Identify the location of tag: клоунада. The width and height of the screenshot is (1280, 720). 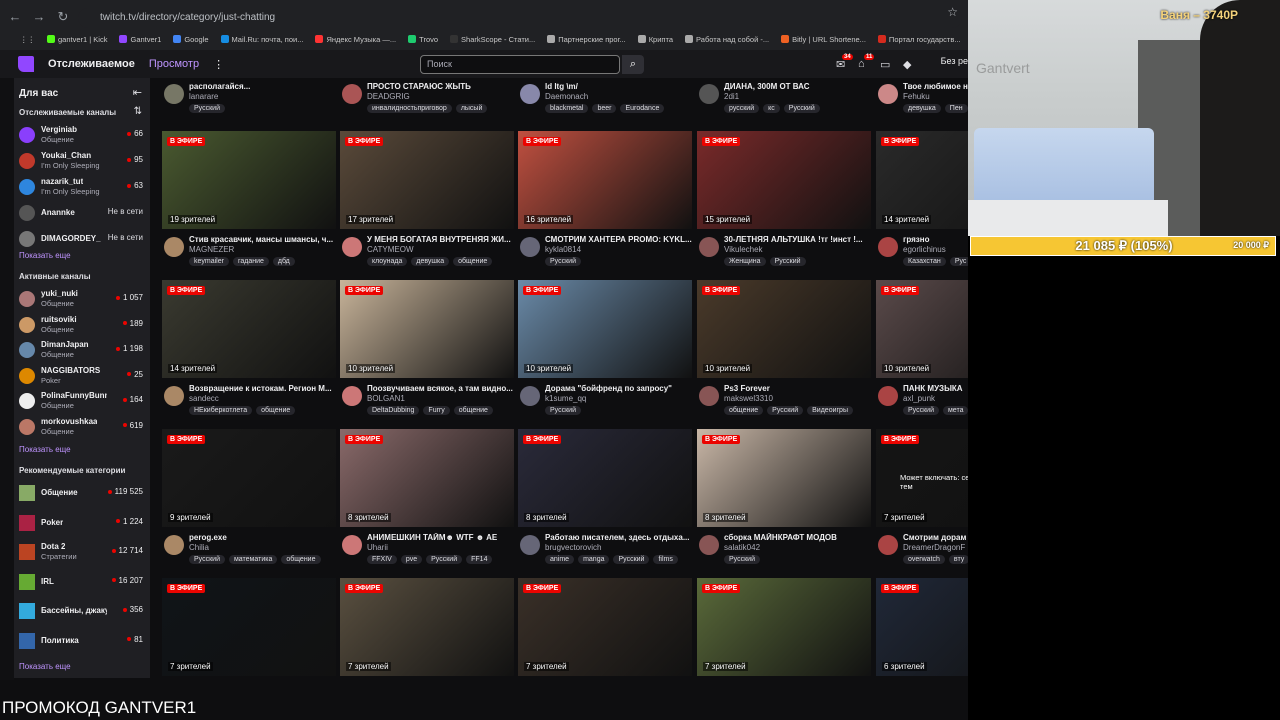
(387, 261).